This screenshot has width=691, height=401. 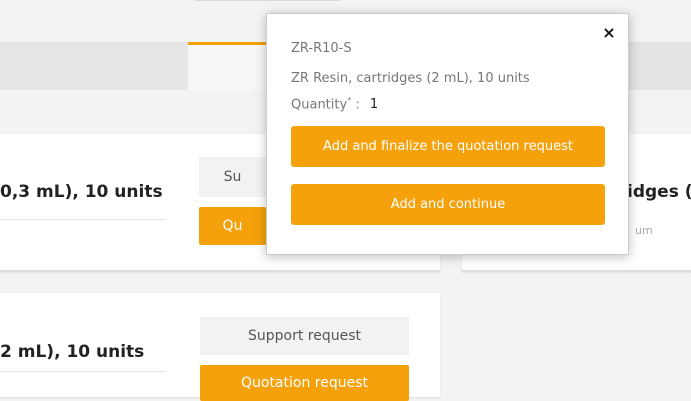 What do you see at coordinates (232, 177) in the screenshot?
I see `support-request-button: Su` at bounding box center [232, 177].